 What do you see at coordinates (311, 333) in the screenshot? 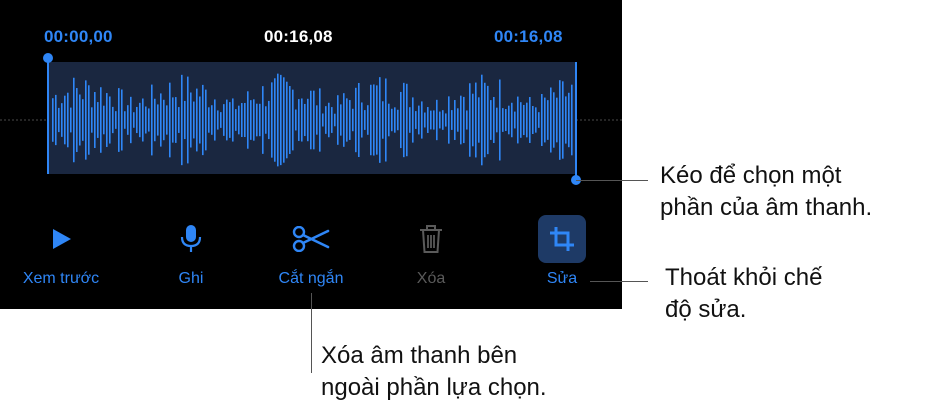
I see `callout-trim-leader` at bounding box center [311, 333].